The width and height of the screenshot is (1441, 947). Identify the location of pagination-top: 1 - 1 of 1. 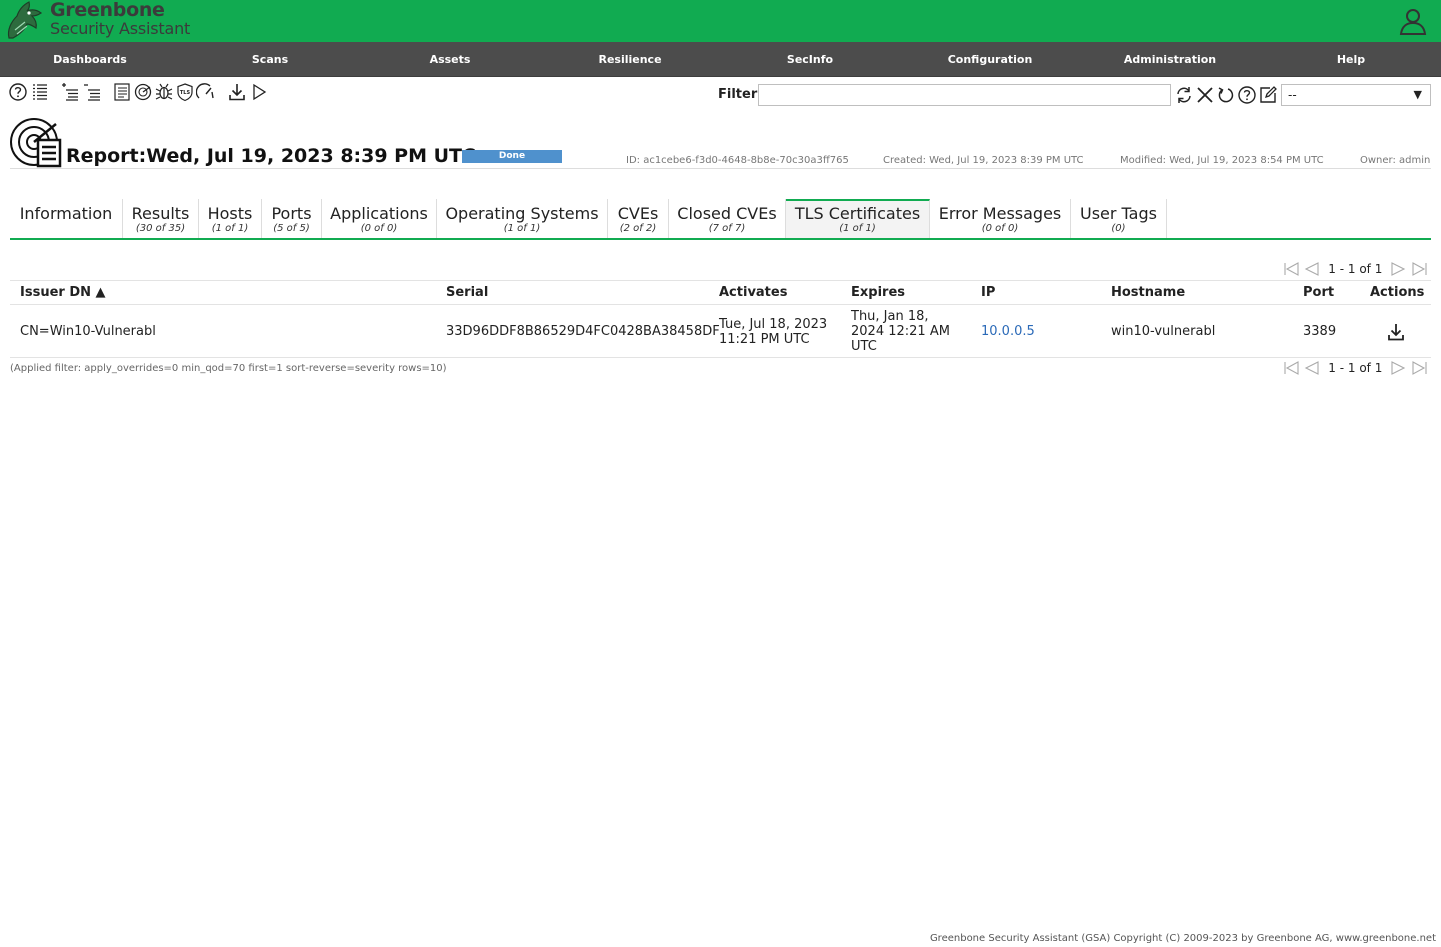
(1355, 270).